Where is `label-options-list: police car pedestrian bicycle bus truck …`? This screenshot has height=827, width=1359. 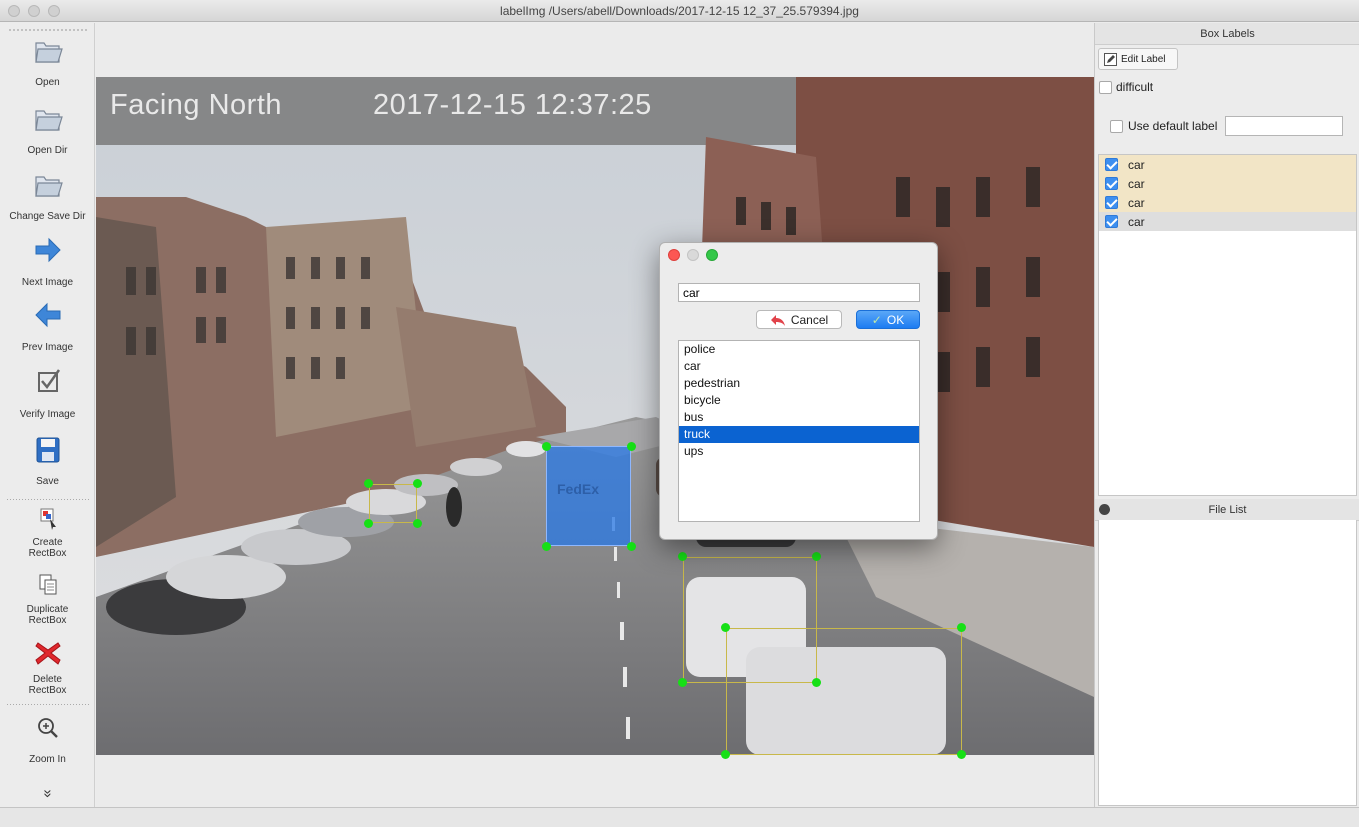 label-options-list: police car pedestrian bicycle bus truck … is located at coordinates (799, 431).